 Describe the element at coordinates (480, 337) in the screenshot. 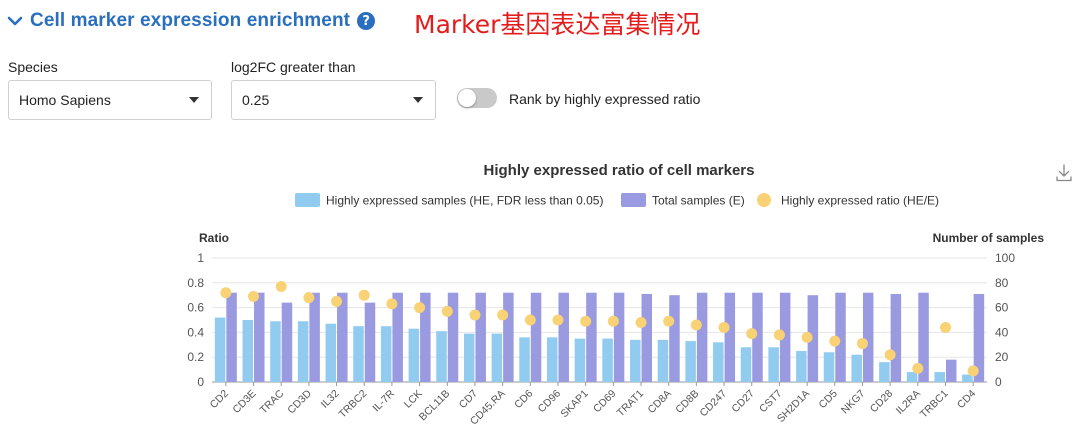

I see `bar-total-CD7` at that location.